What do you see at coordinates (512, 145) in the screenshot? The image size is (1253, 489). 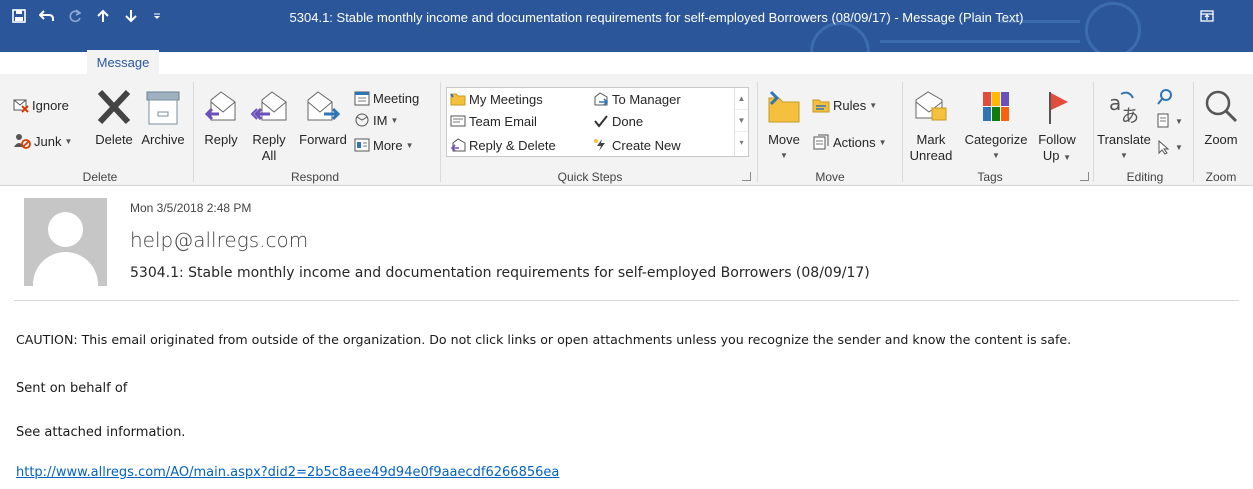 I see `reply-delete-label: Reply & Delete` at bounding box center [512, 145].